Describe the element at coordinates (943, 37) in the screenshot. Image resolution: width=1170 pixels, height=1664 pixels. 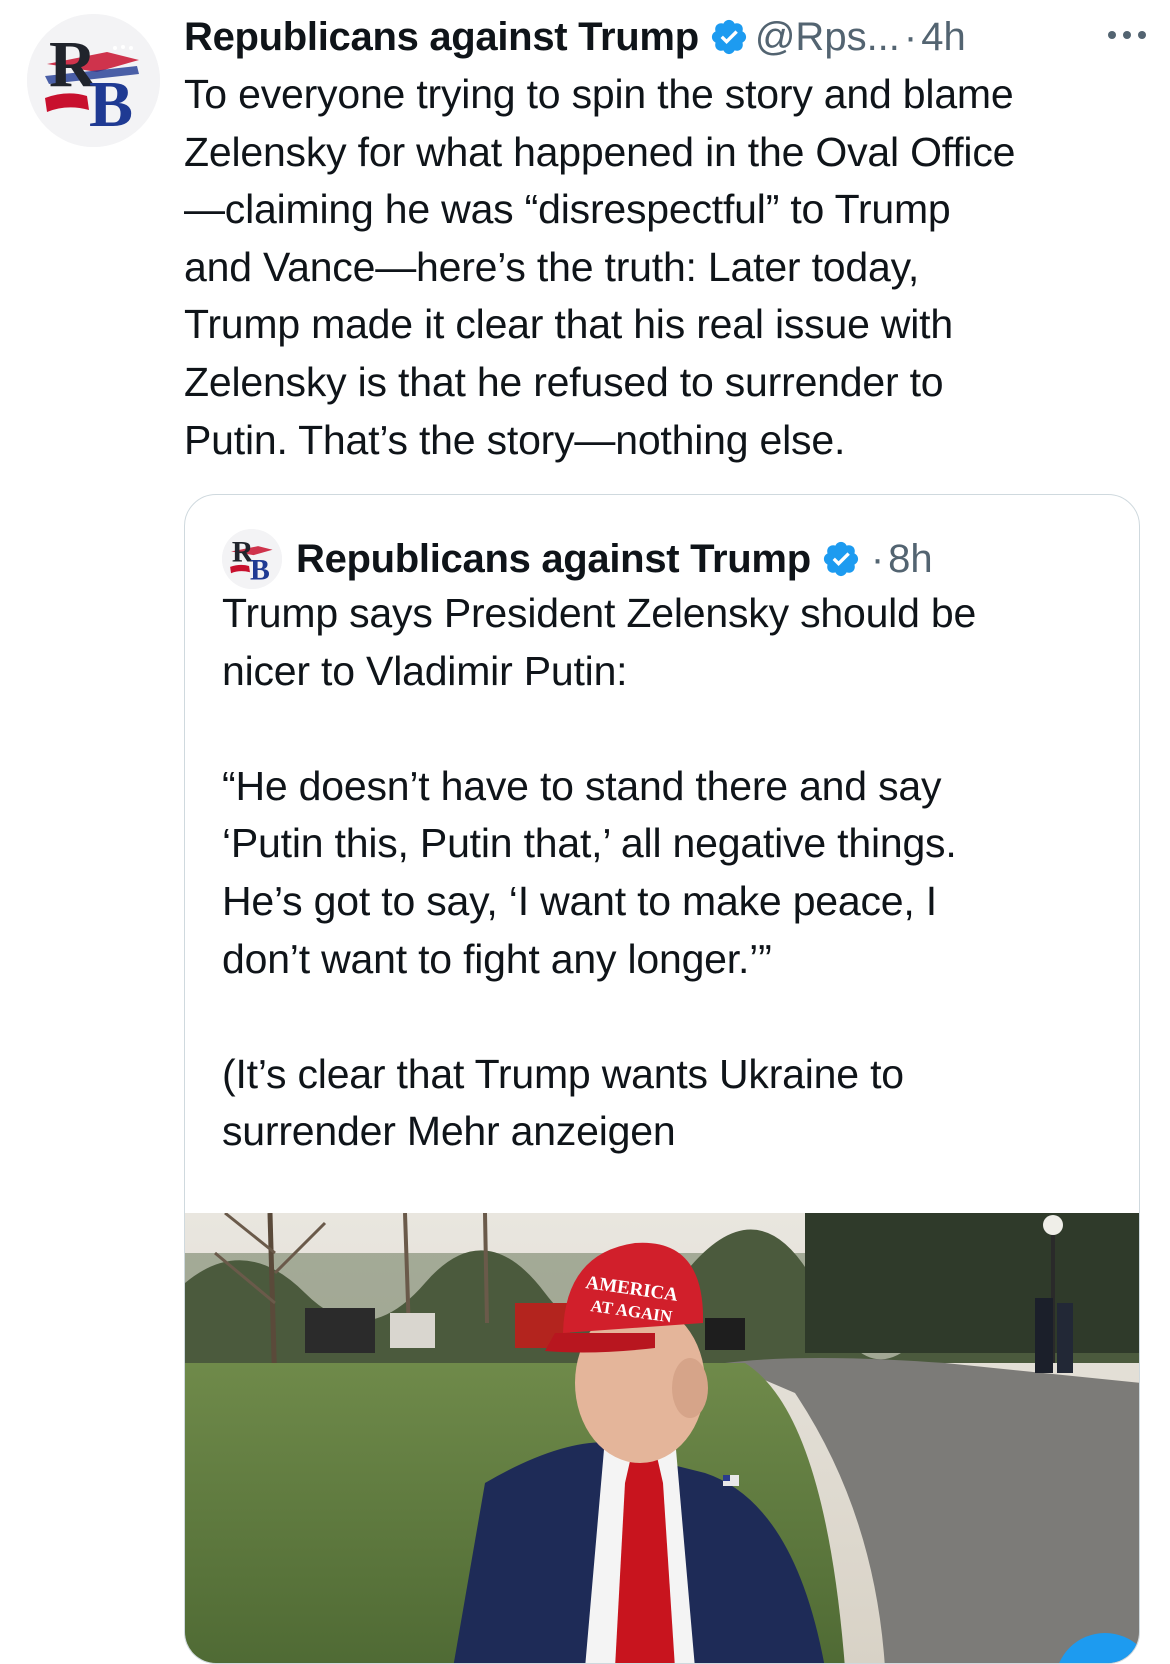
I see `tweet-timestamp: 4h` at that location.